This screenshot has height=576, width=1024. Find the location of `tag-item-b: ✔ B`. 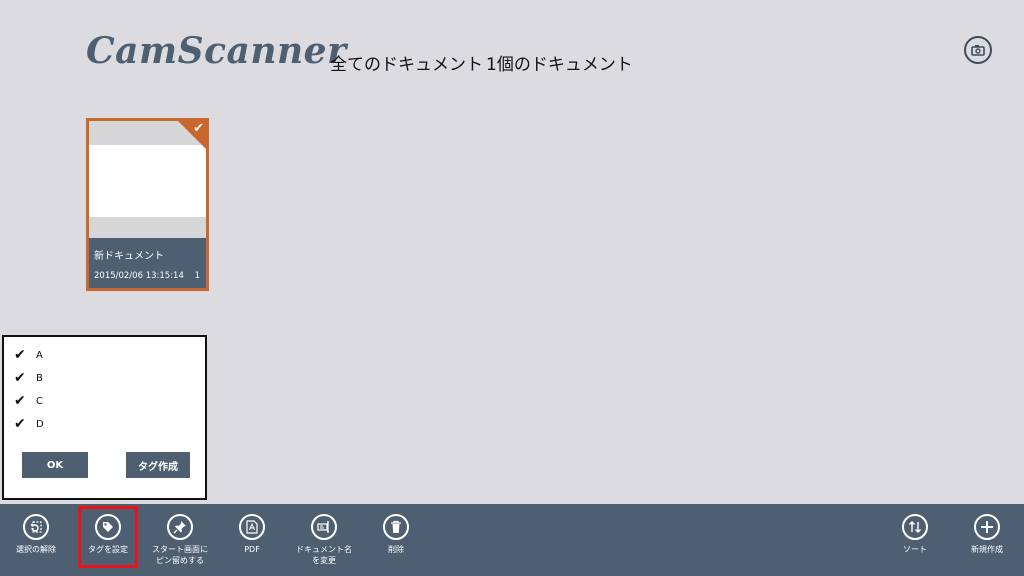

tag-item-b: ✔ B is located at coordinates (28, 378).